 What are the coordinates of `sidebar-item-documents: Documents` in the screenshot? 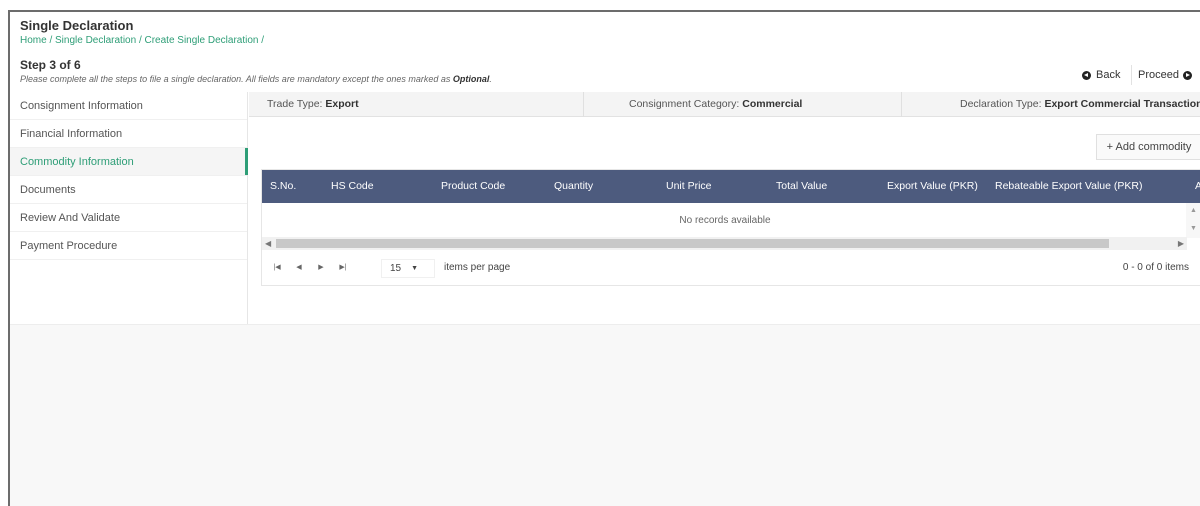 It's located at (128, 190).